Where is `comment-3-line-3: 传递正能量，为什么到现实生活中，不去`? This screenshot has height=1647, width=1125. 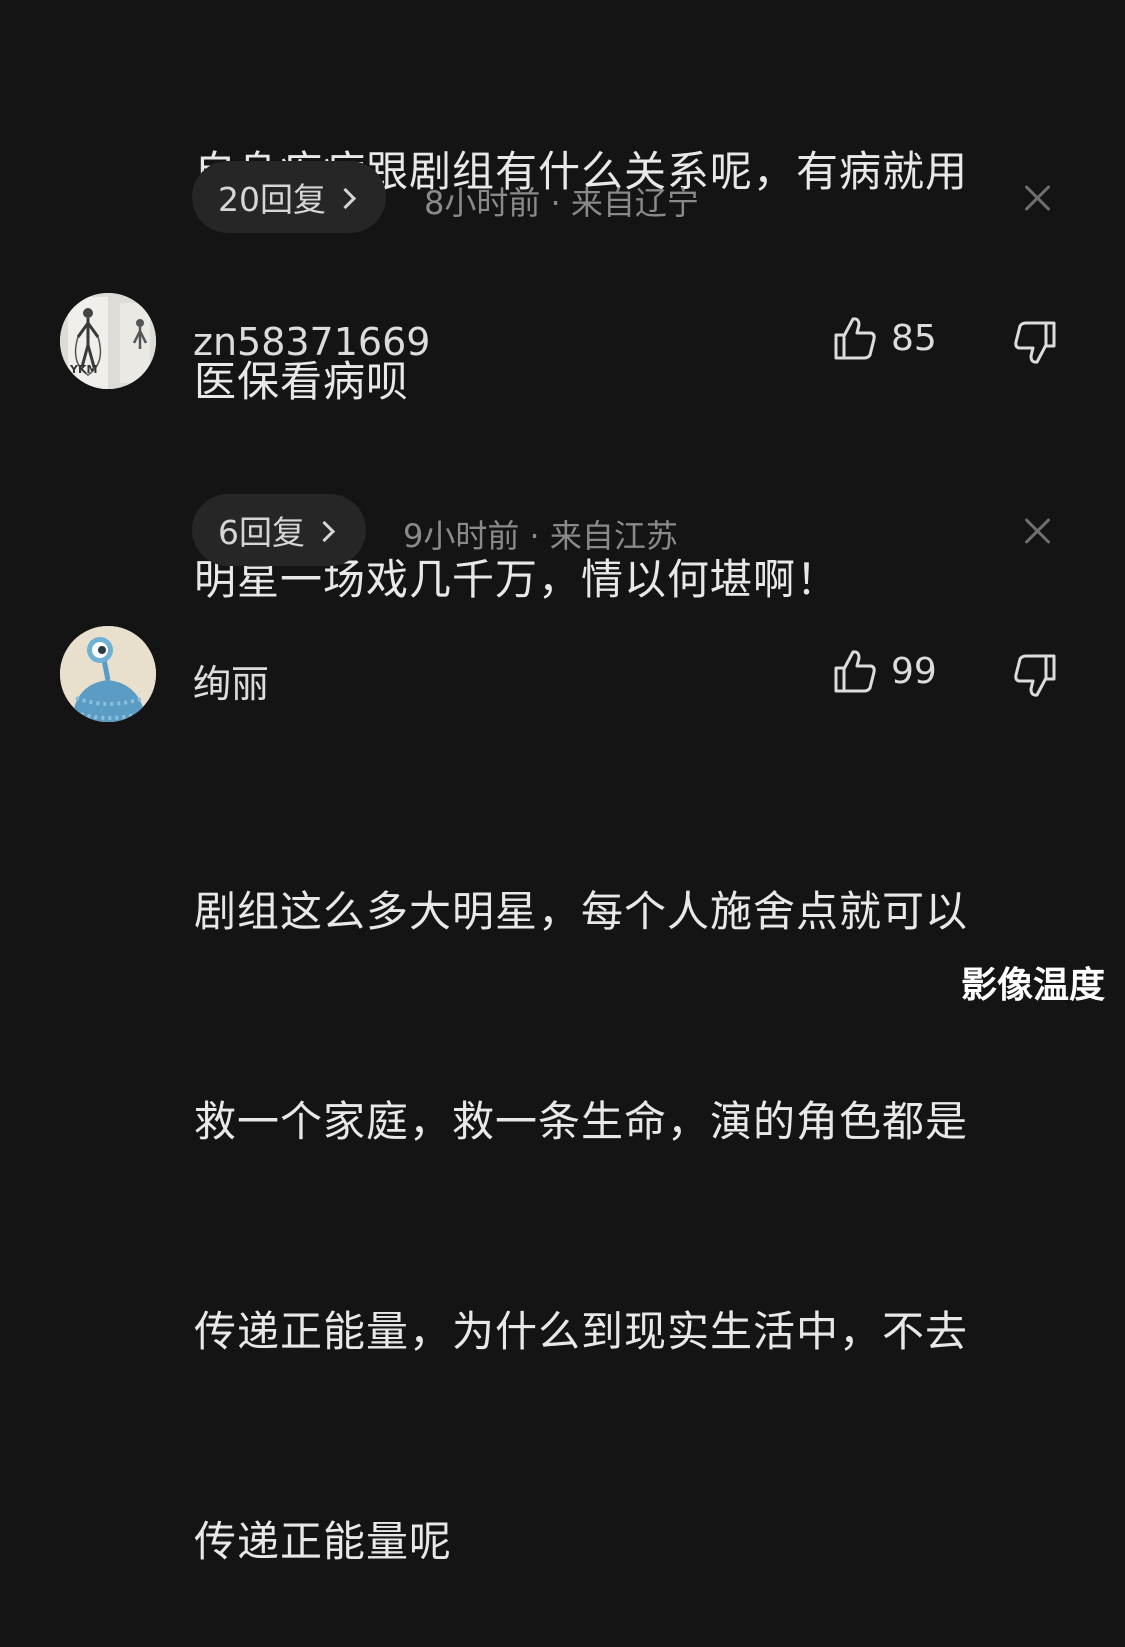
comment-3-line-3: 传递正能量，为什么到现实生活中，不去 is located at coordinates (581, 1331).